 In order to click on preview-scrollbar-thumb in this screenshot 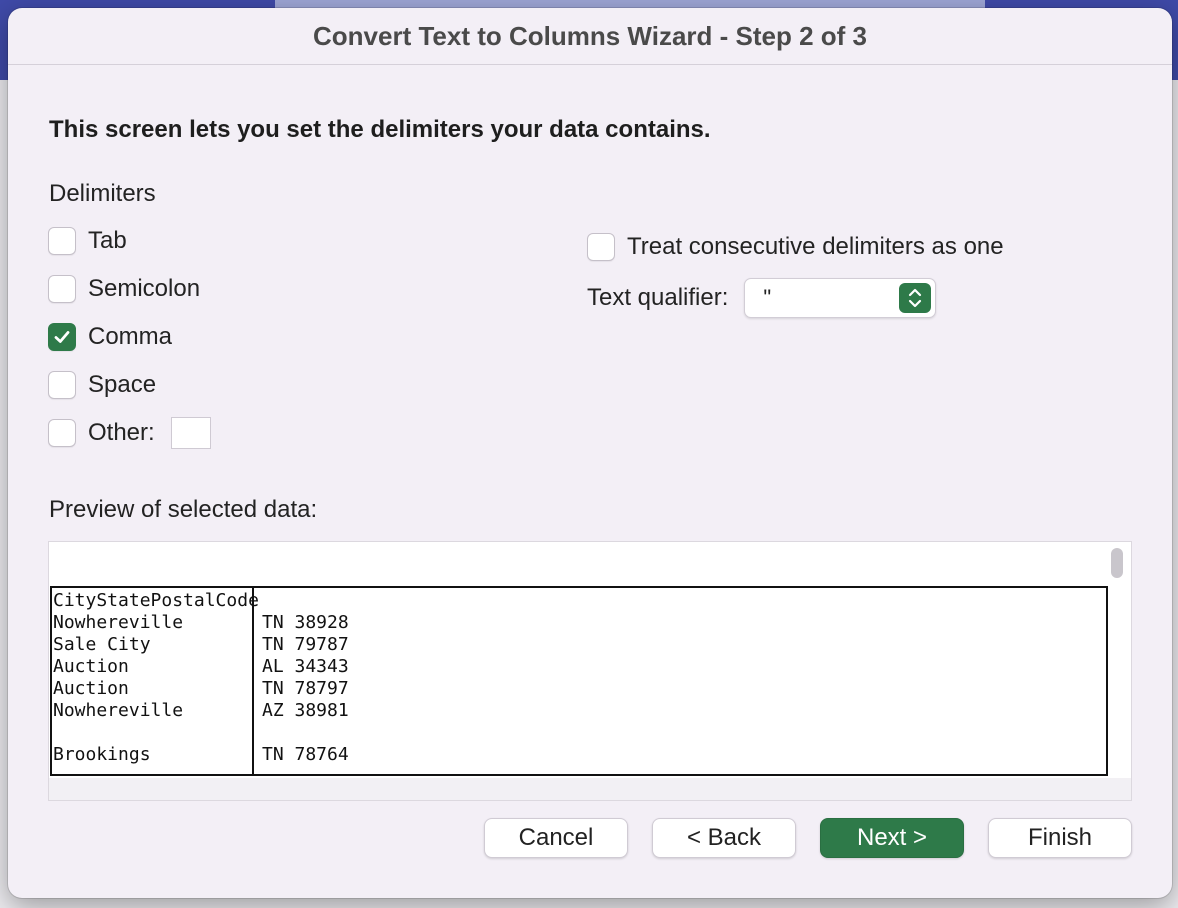, I will do `click(1117, 563)`.